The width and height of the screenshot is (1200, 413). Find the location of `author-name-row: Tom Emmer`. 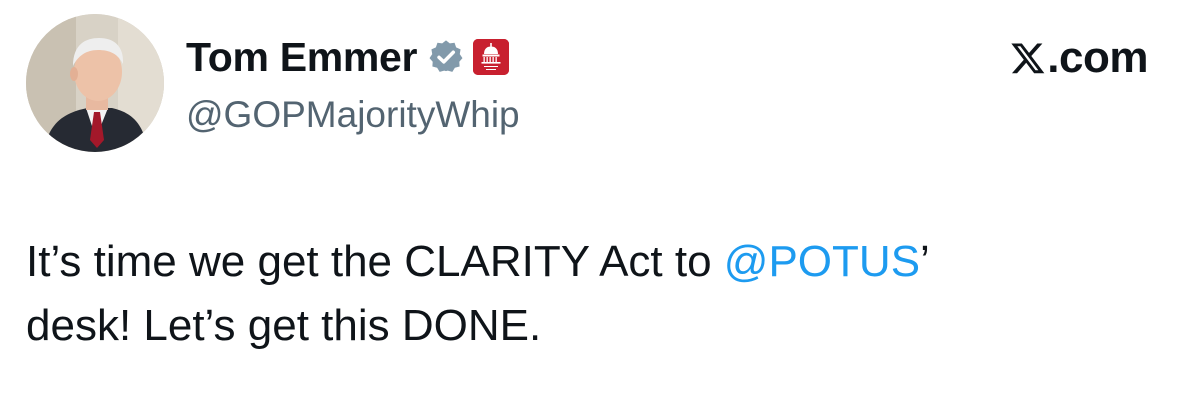

author-name-row: Tom Emmer is located at coordinates (348, 57).